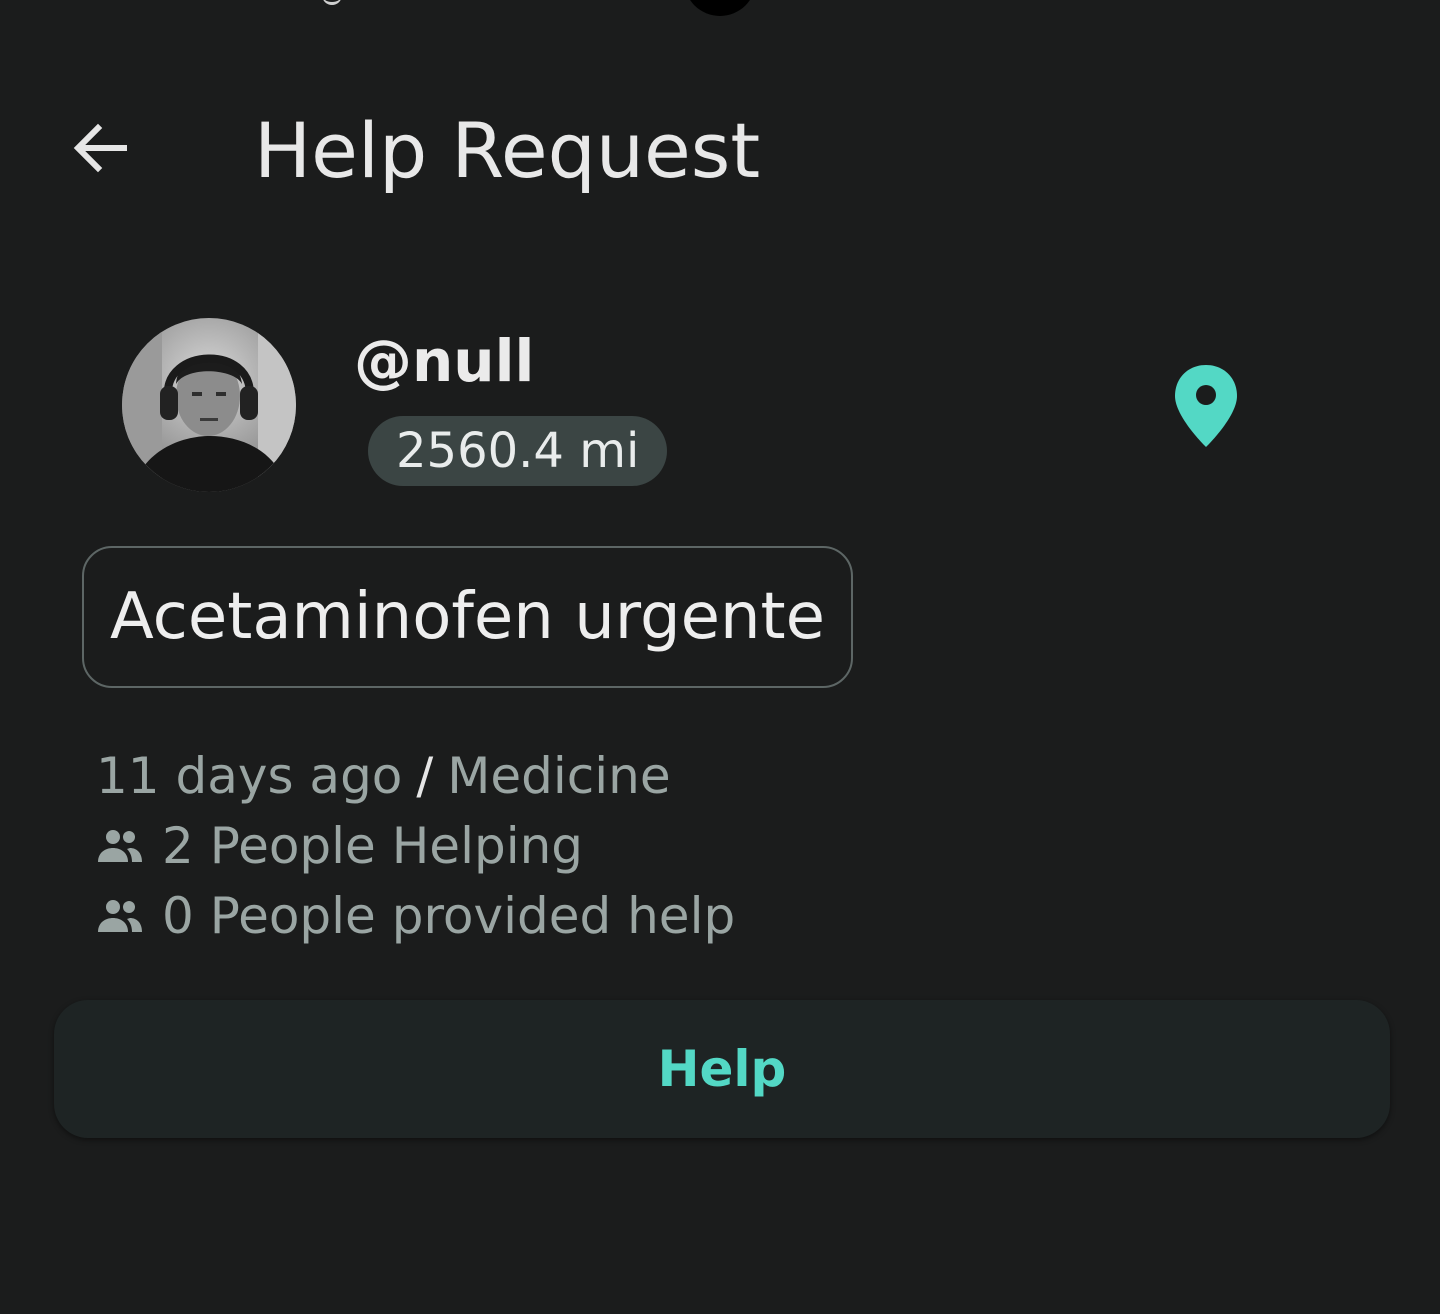 This screenshot has height=1314, width=1440. I want to click on user-photo, so click(209, 405).